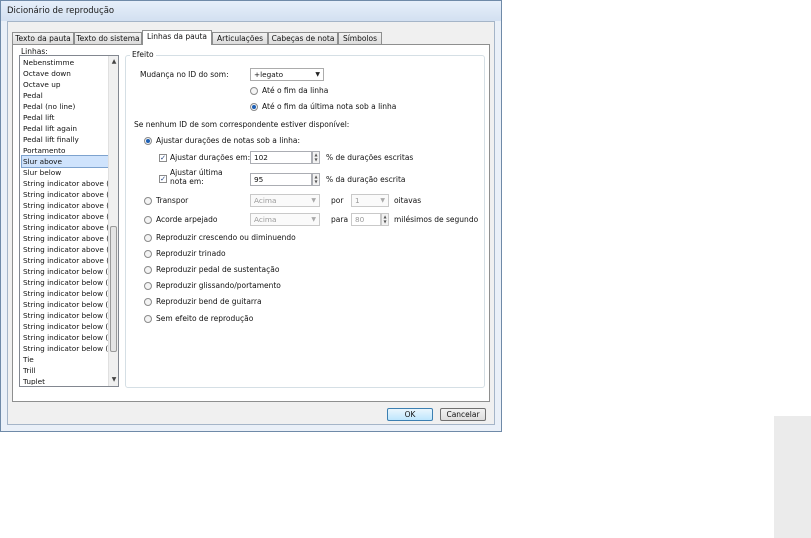 The height and width of the screenshot is (538, 811). I want to click on list-item: String indicator above (7), so click(65, 249).